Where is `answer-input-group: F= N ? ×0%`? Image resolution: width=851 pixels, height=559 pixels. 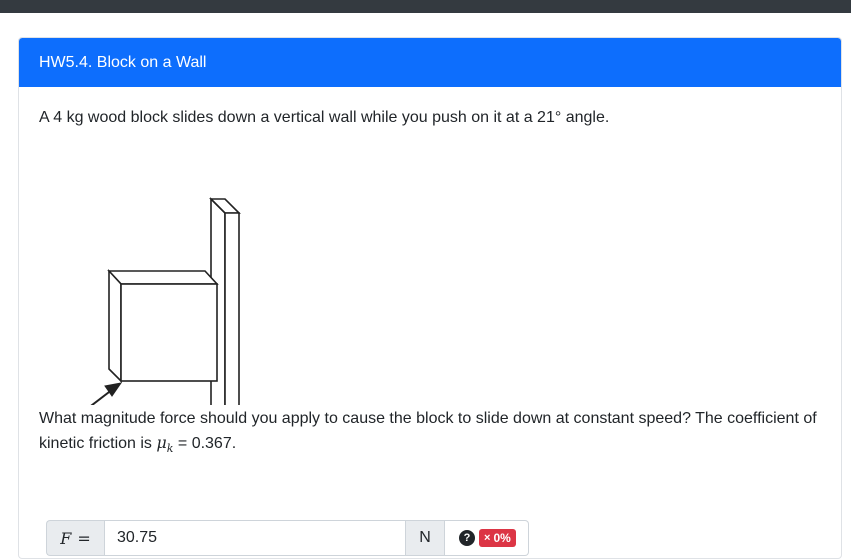 answer-input-group: F= N ? ×0% is located at coordinates (287, 538).